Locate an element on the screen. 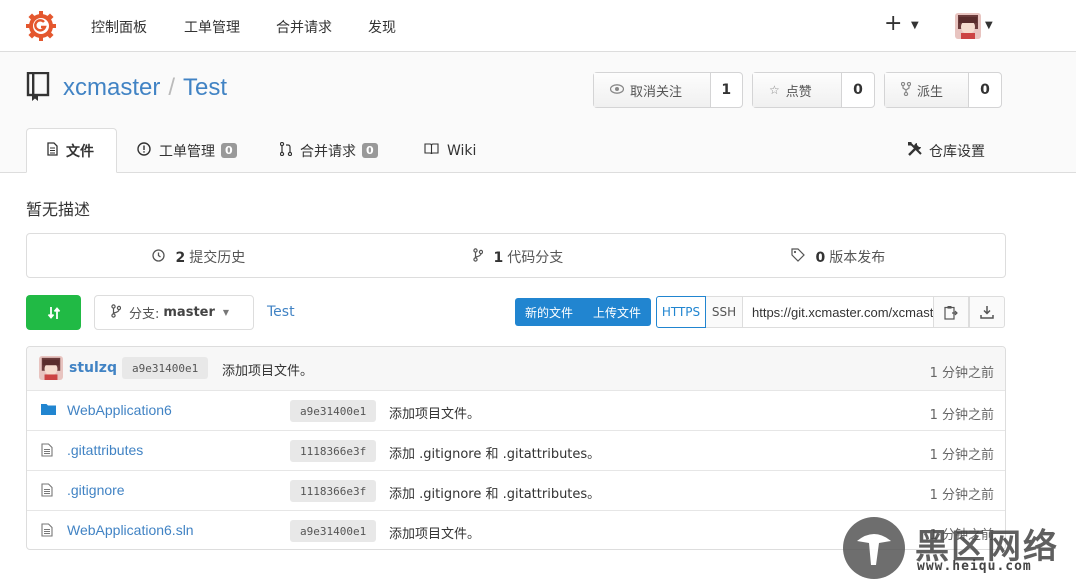  commits-stat: 2 提交历史 is located at coordinates (198, 257).